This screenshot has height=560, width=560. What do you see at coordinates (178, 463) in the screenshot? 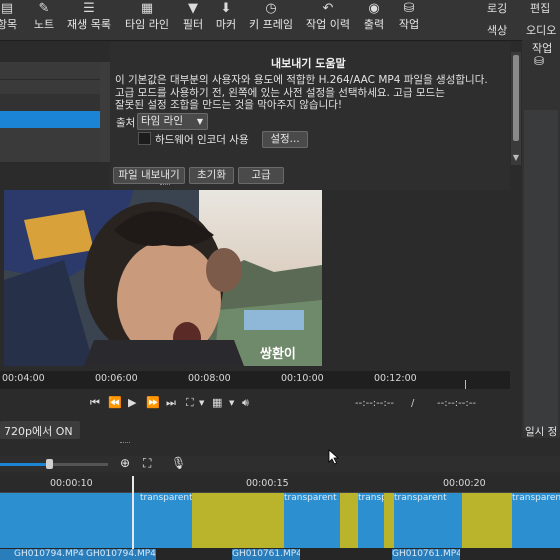
I see `microphone-icon: 🎙︎` at bounding box center [178, 463].